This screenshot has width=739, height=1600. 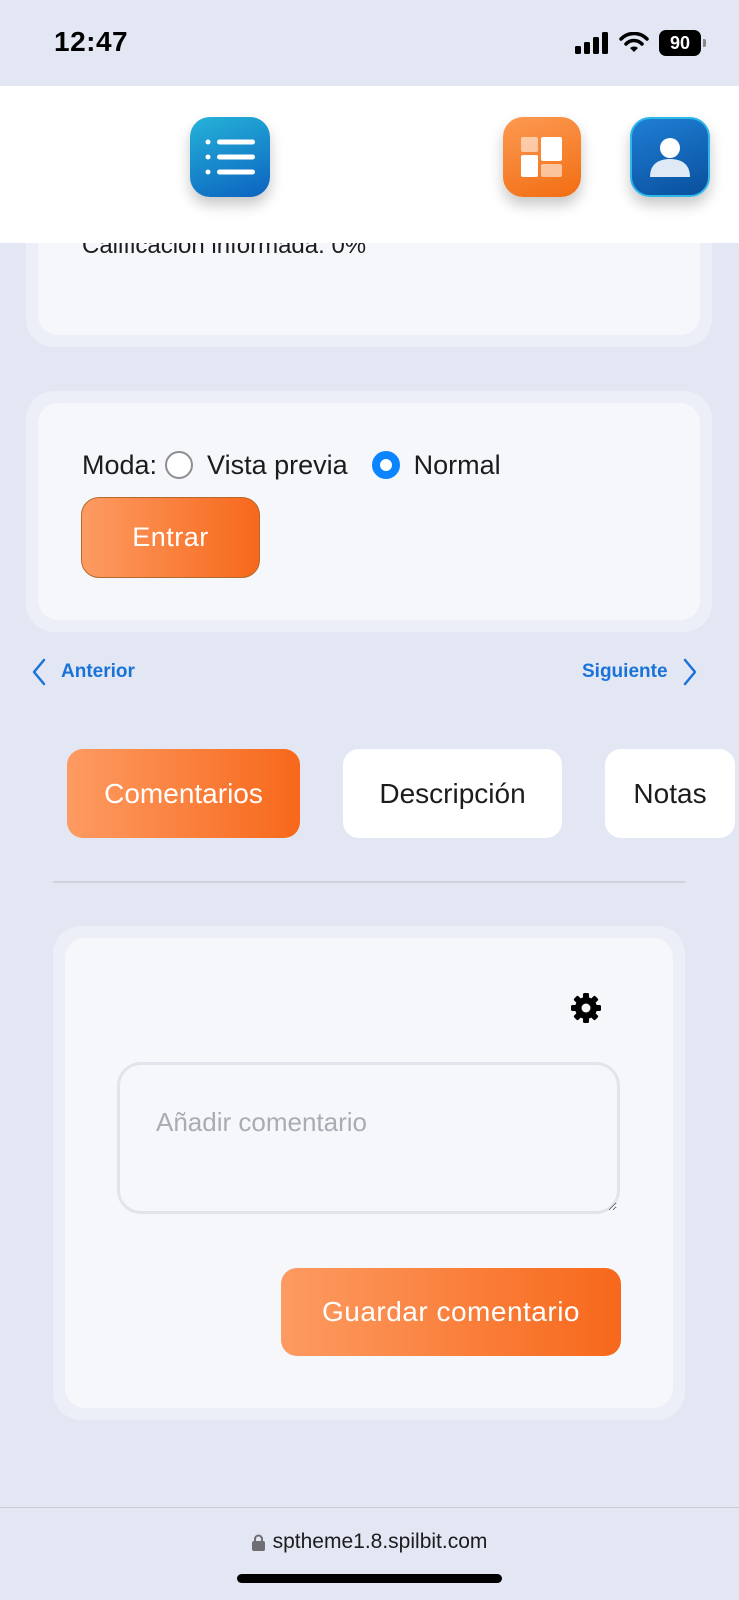 What do you see at coordinates (689, 672) in the screenshot?
I see `chevron-right-icon` at bounding box center [689, 672].